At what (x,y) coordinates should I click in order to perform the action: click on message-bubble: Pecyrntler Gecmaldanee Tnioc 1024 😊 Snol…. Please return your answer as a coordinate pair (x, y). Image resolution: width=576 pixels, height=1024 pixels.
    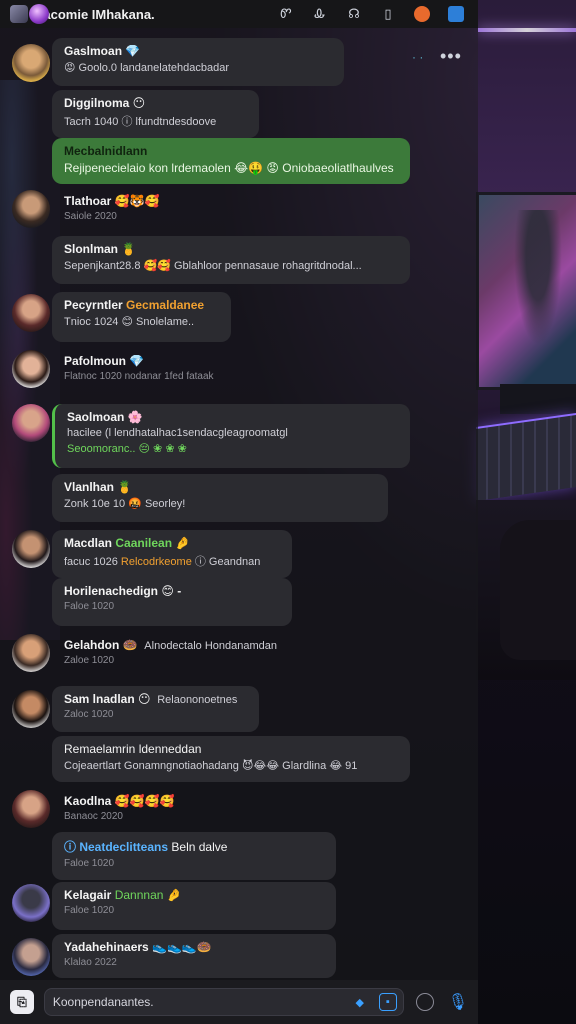
    Looking at the image, I should click on (141, 317).